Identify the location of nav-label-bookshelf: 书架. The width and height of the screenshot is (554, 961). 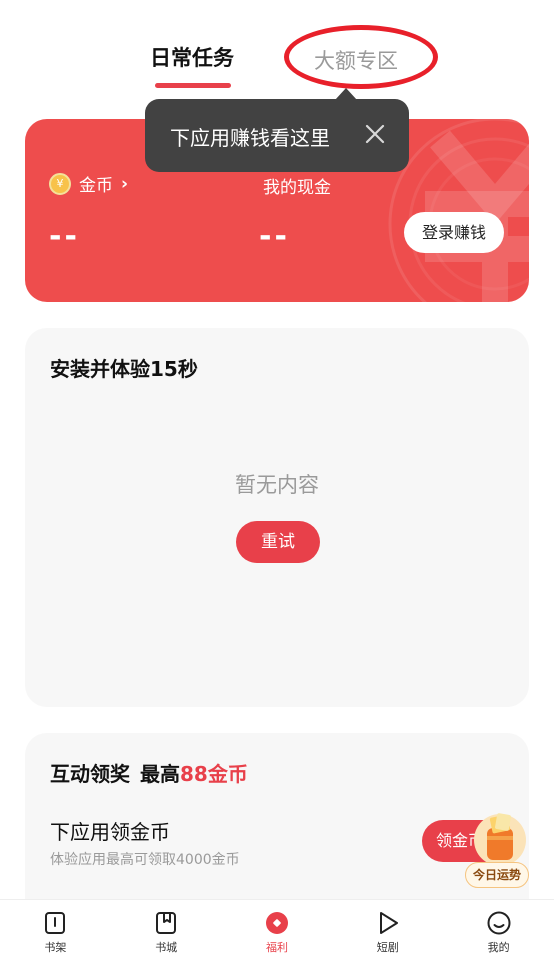
(55, 947).